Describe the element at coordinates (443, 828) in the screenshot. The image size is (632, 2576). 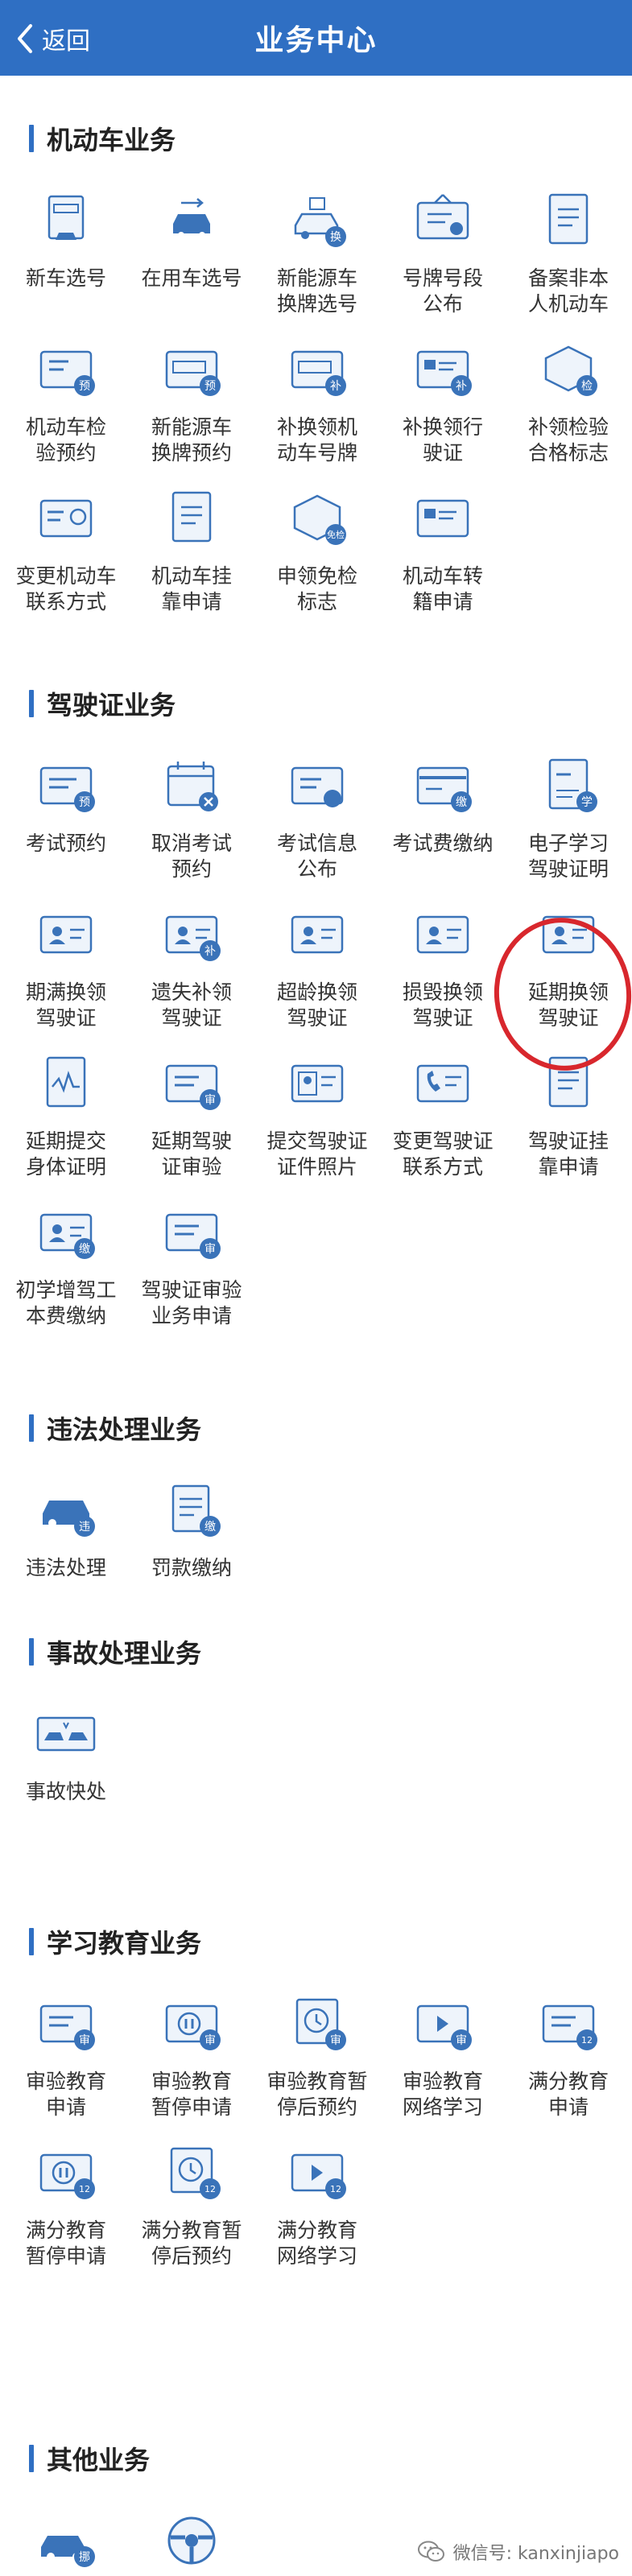
I see `service-item: 缴考试费缴纳` at that location.